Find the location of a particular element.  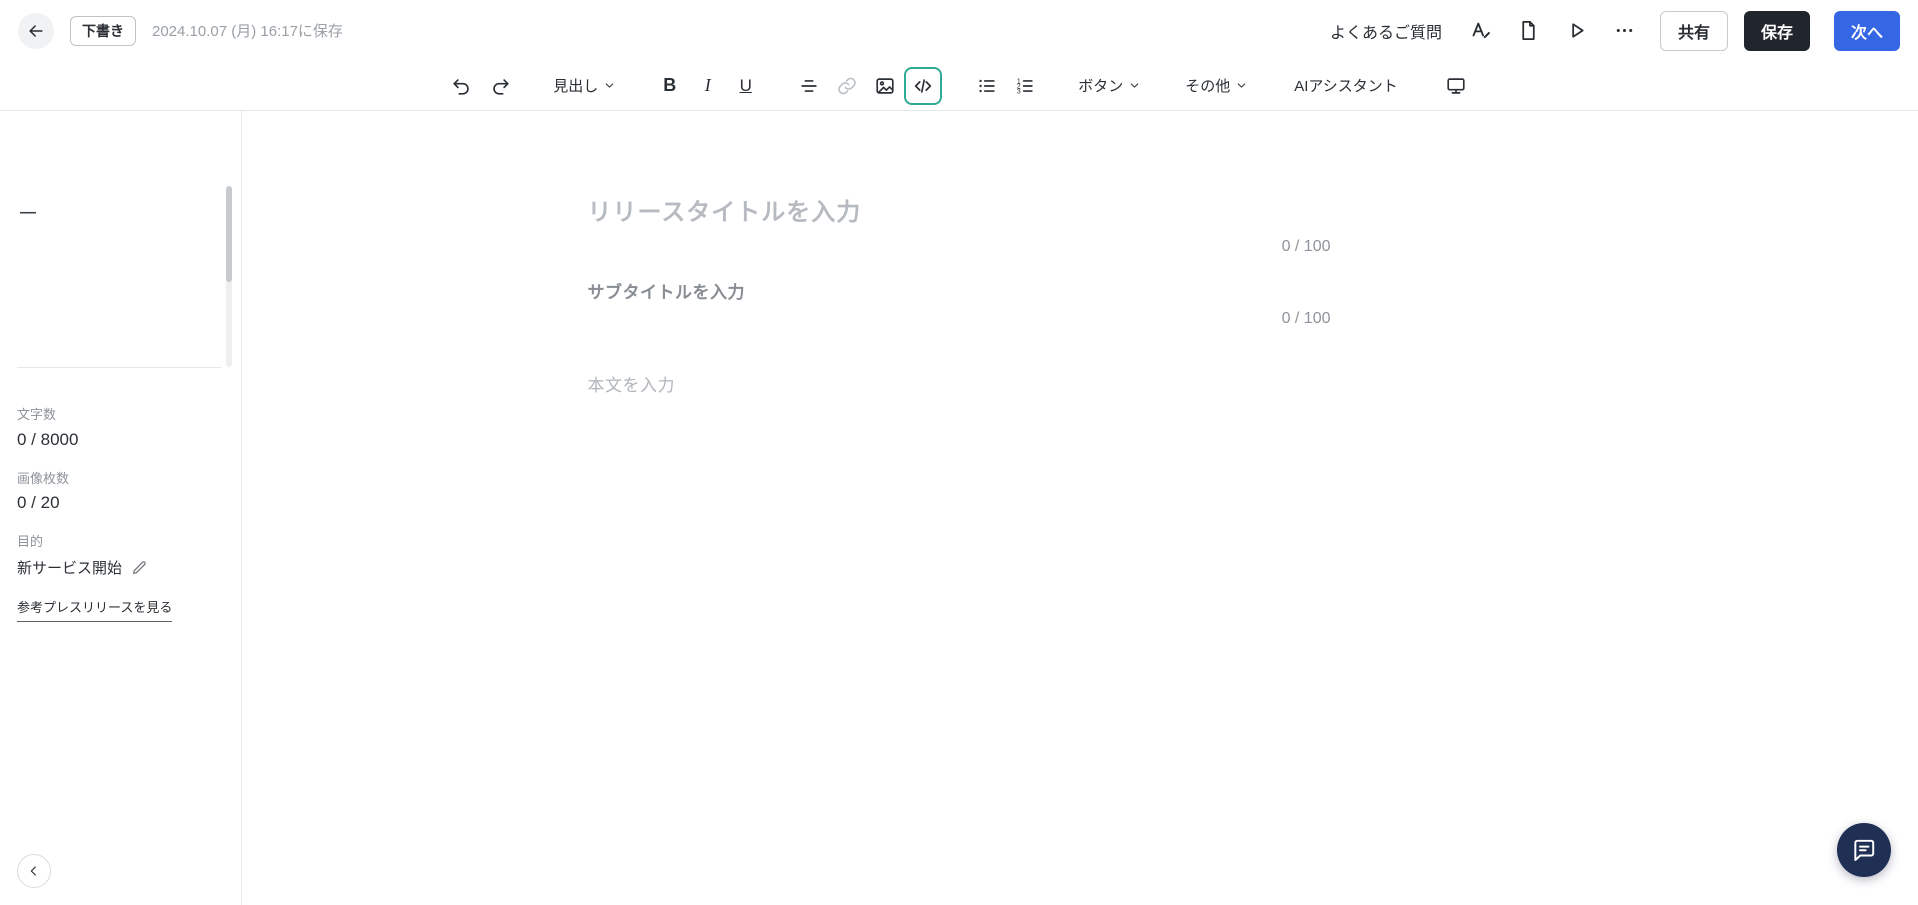

underline-button: U is located at coordinates (745, 85).